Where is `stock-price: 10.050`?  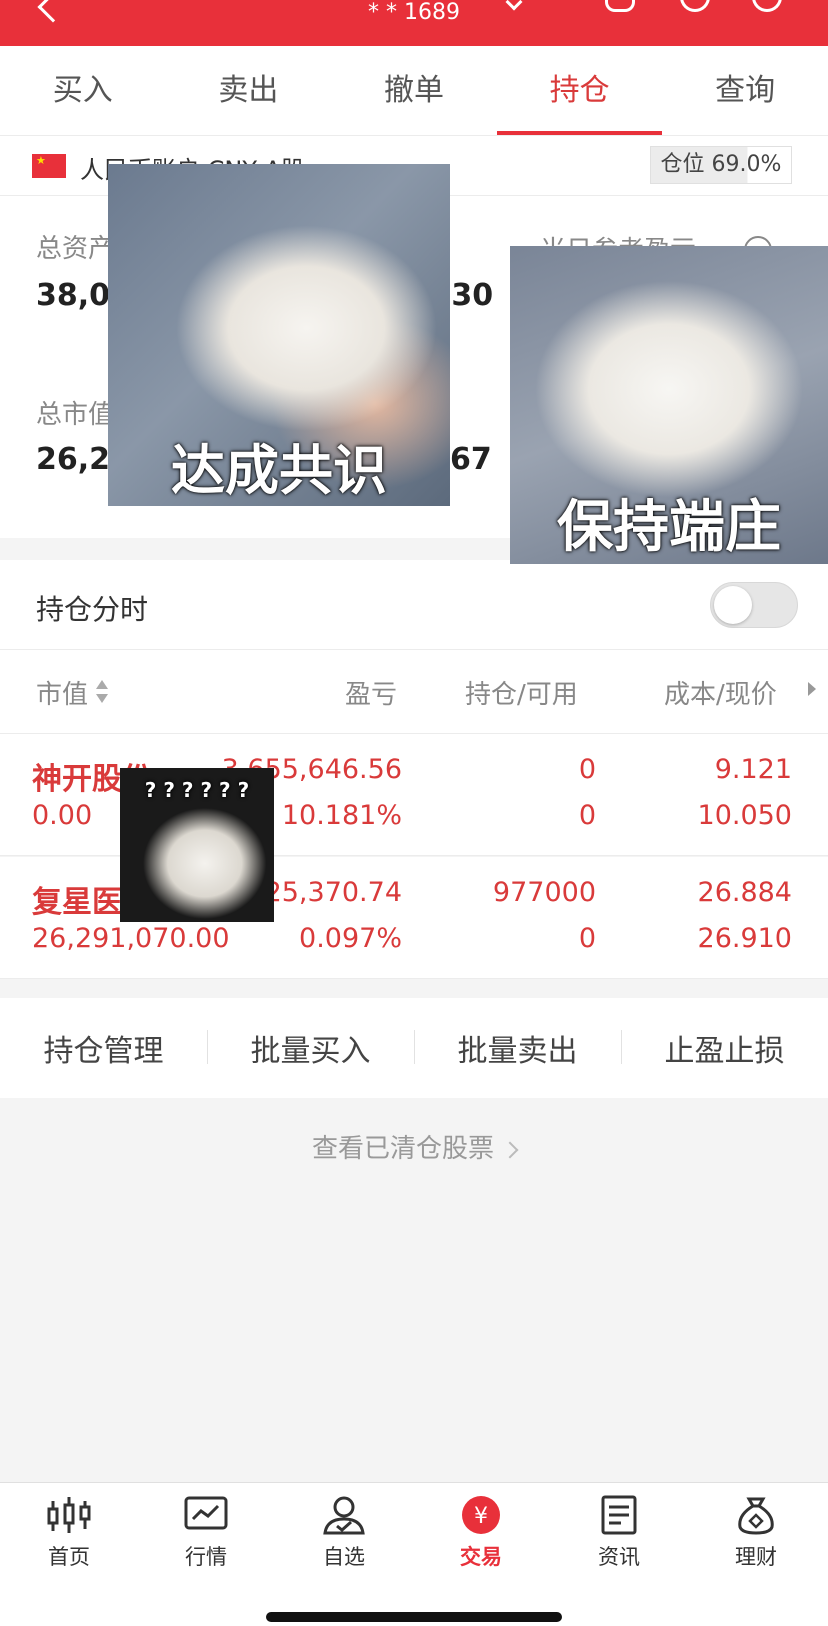
stock-price: 10.050 is located at coordinates (744, 815).